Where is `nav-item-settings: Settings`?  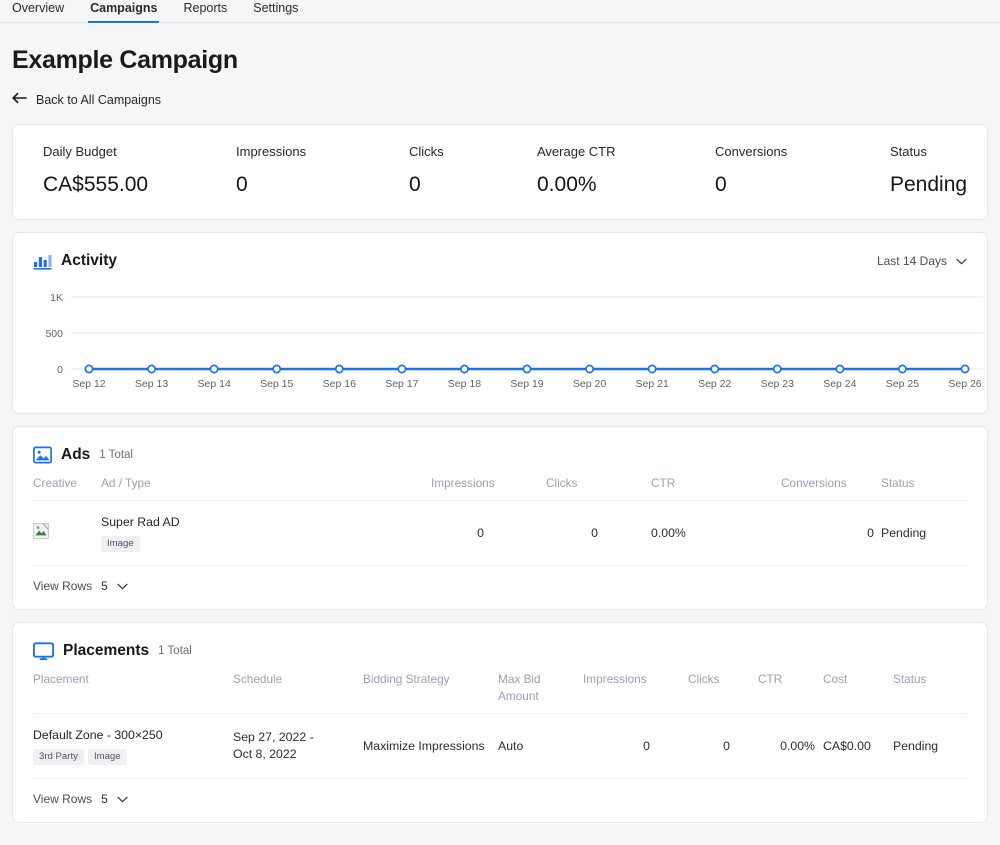
nav-item-settings: Settings is located at coordinates (275, 11).